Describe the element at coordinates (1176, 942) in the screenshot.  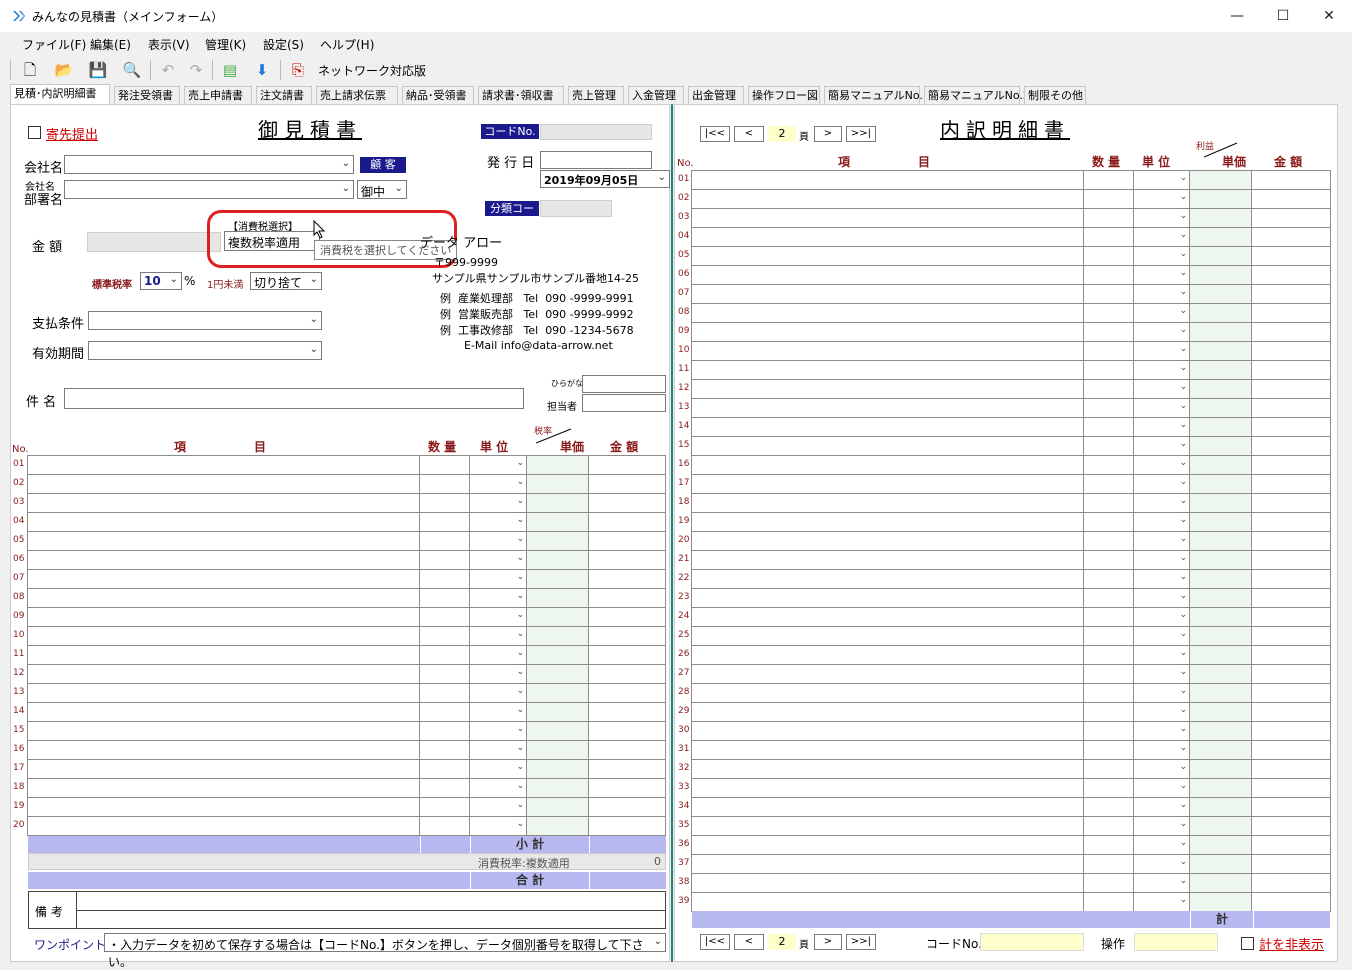
I see `operation-input` at that location.